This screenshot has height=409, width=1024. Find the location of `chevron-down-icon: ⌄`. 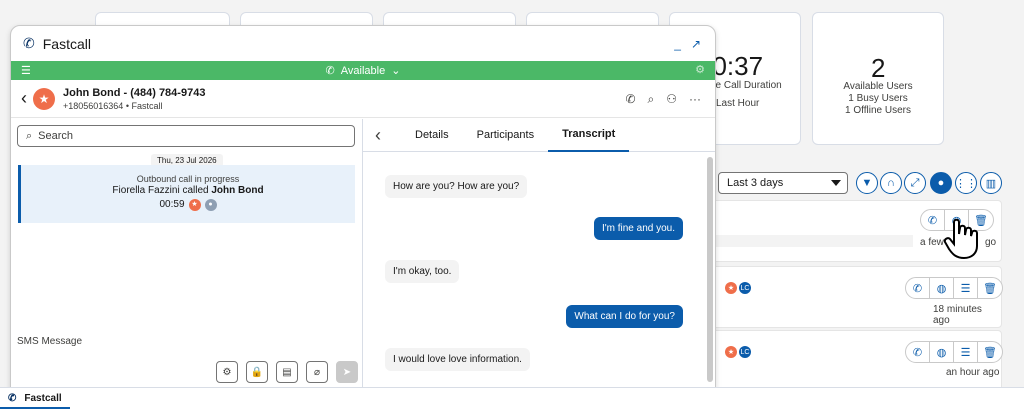

chevron-down-icon: ⌄ is located at coordinates (396, 71).